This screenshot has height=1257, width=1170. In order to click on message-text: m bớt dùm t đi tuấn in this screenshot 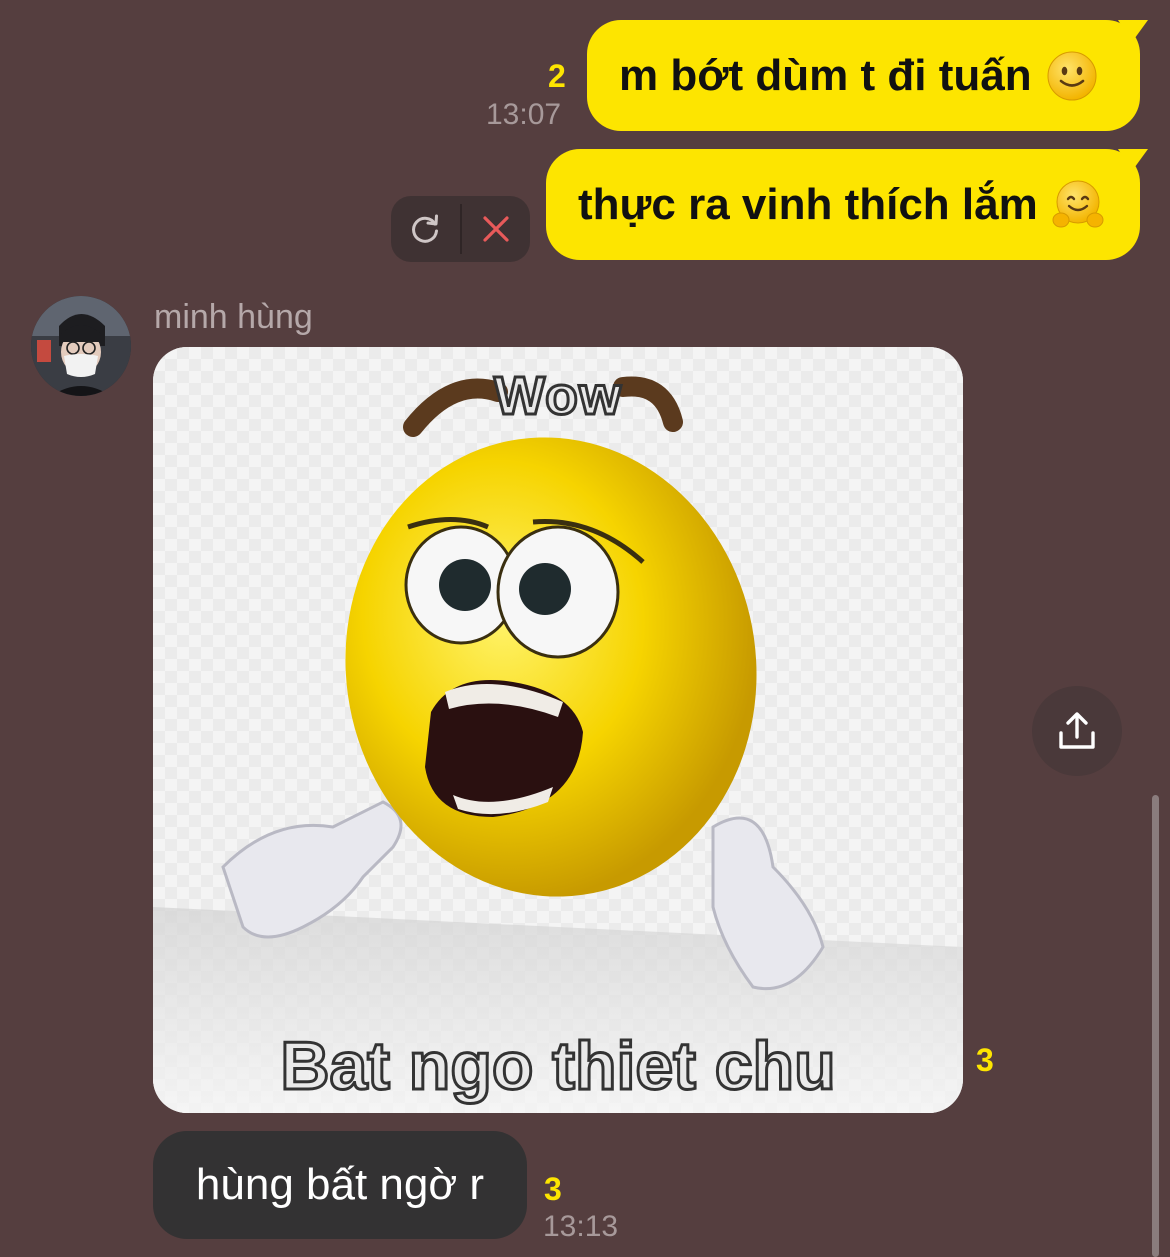, I will do `click(825, 75)`.